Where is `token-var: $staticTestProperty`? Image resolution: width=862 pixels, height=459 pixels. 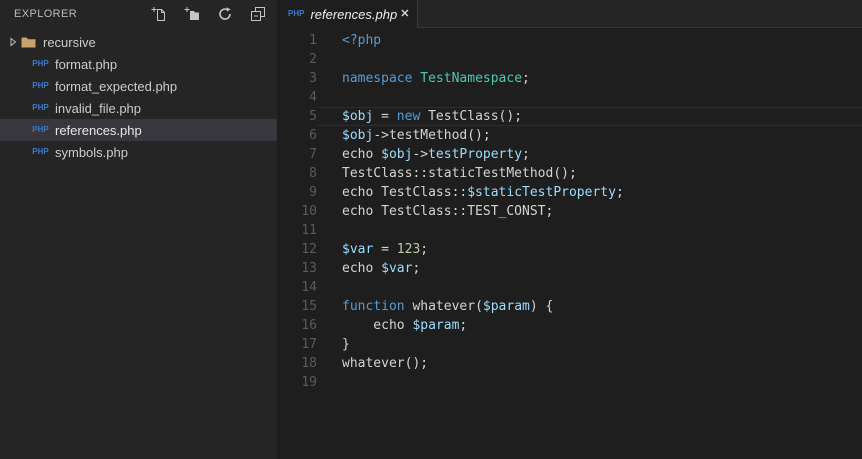
token-var: $staticTestProperty is located at coordinates (541, 192).